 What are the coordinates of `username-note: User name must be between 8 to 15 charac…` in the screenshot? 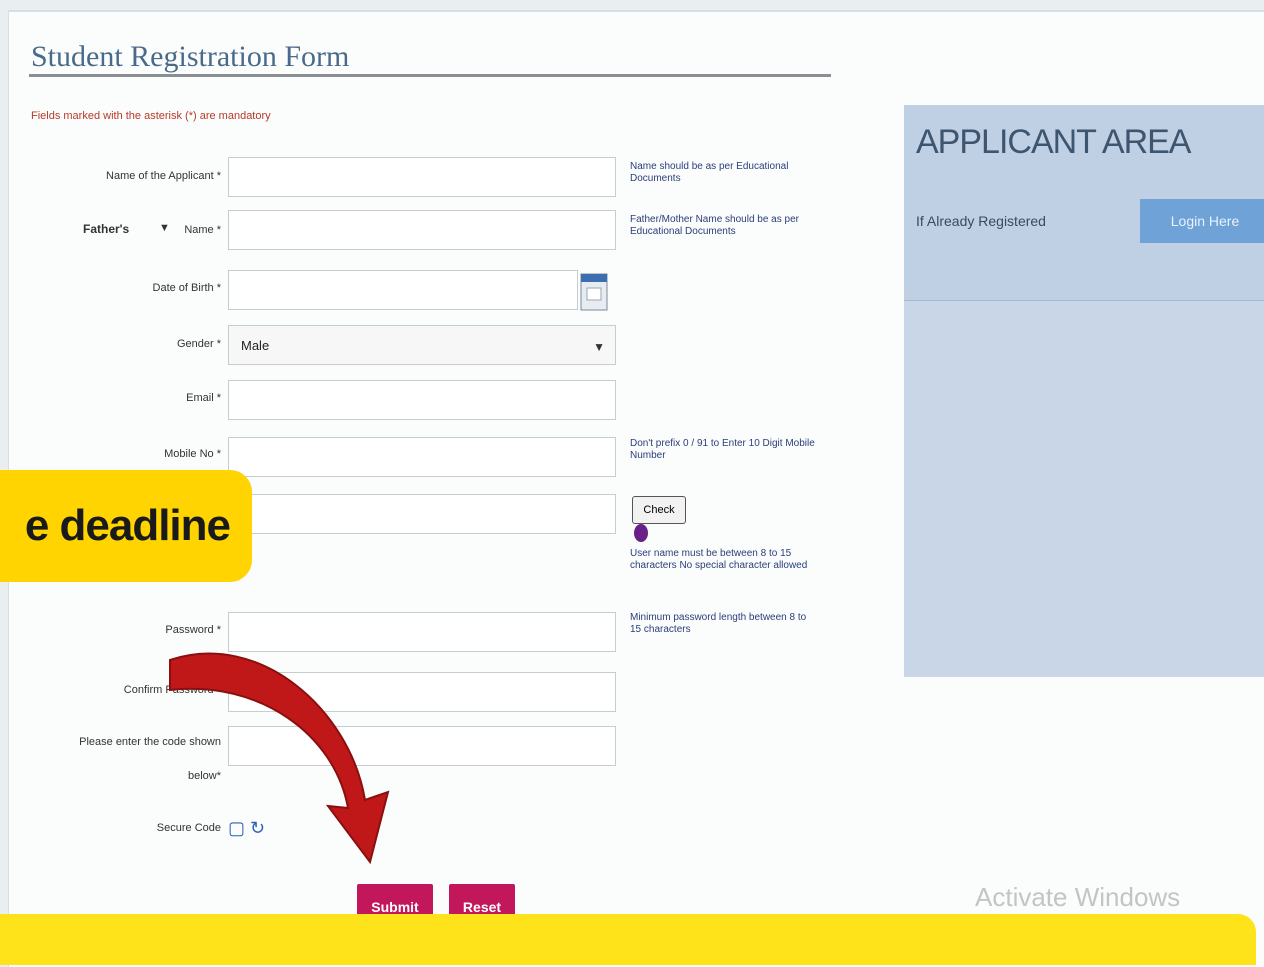 It's located at (719, 559).